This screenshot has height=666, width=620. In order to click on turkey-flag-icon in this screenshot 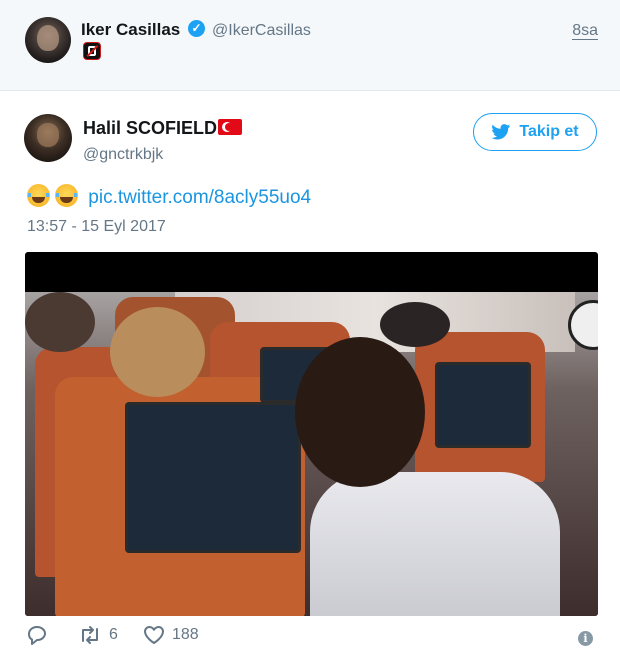, I will do `click(230, 127)`.